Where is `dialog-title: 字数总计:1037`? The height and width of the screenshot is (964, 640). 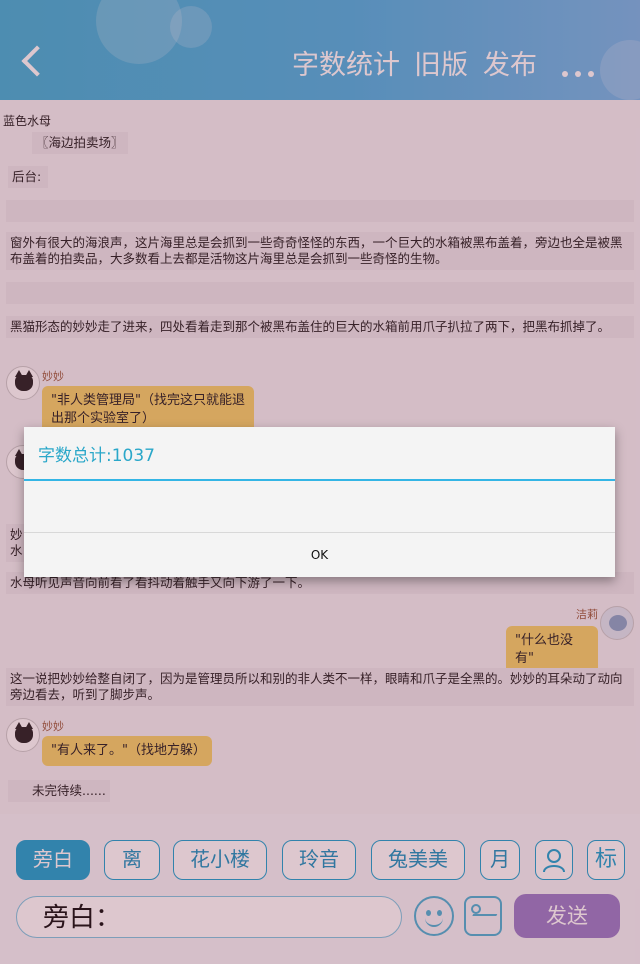 dialog-title: 字数总计:1037 is located at coordinates (96, 456).